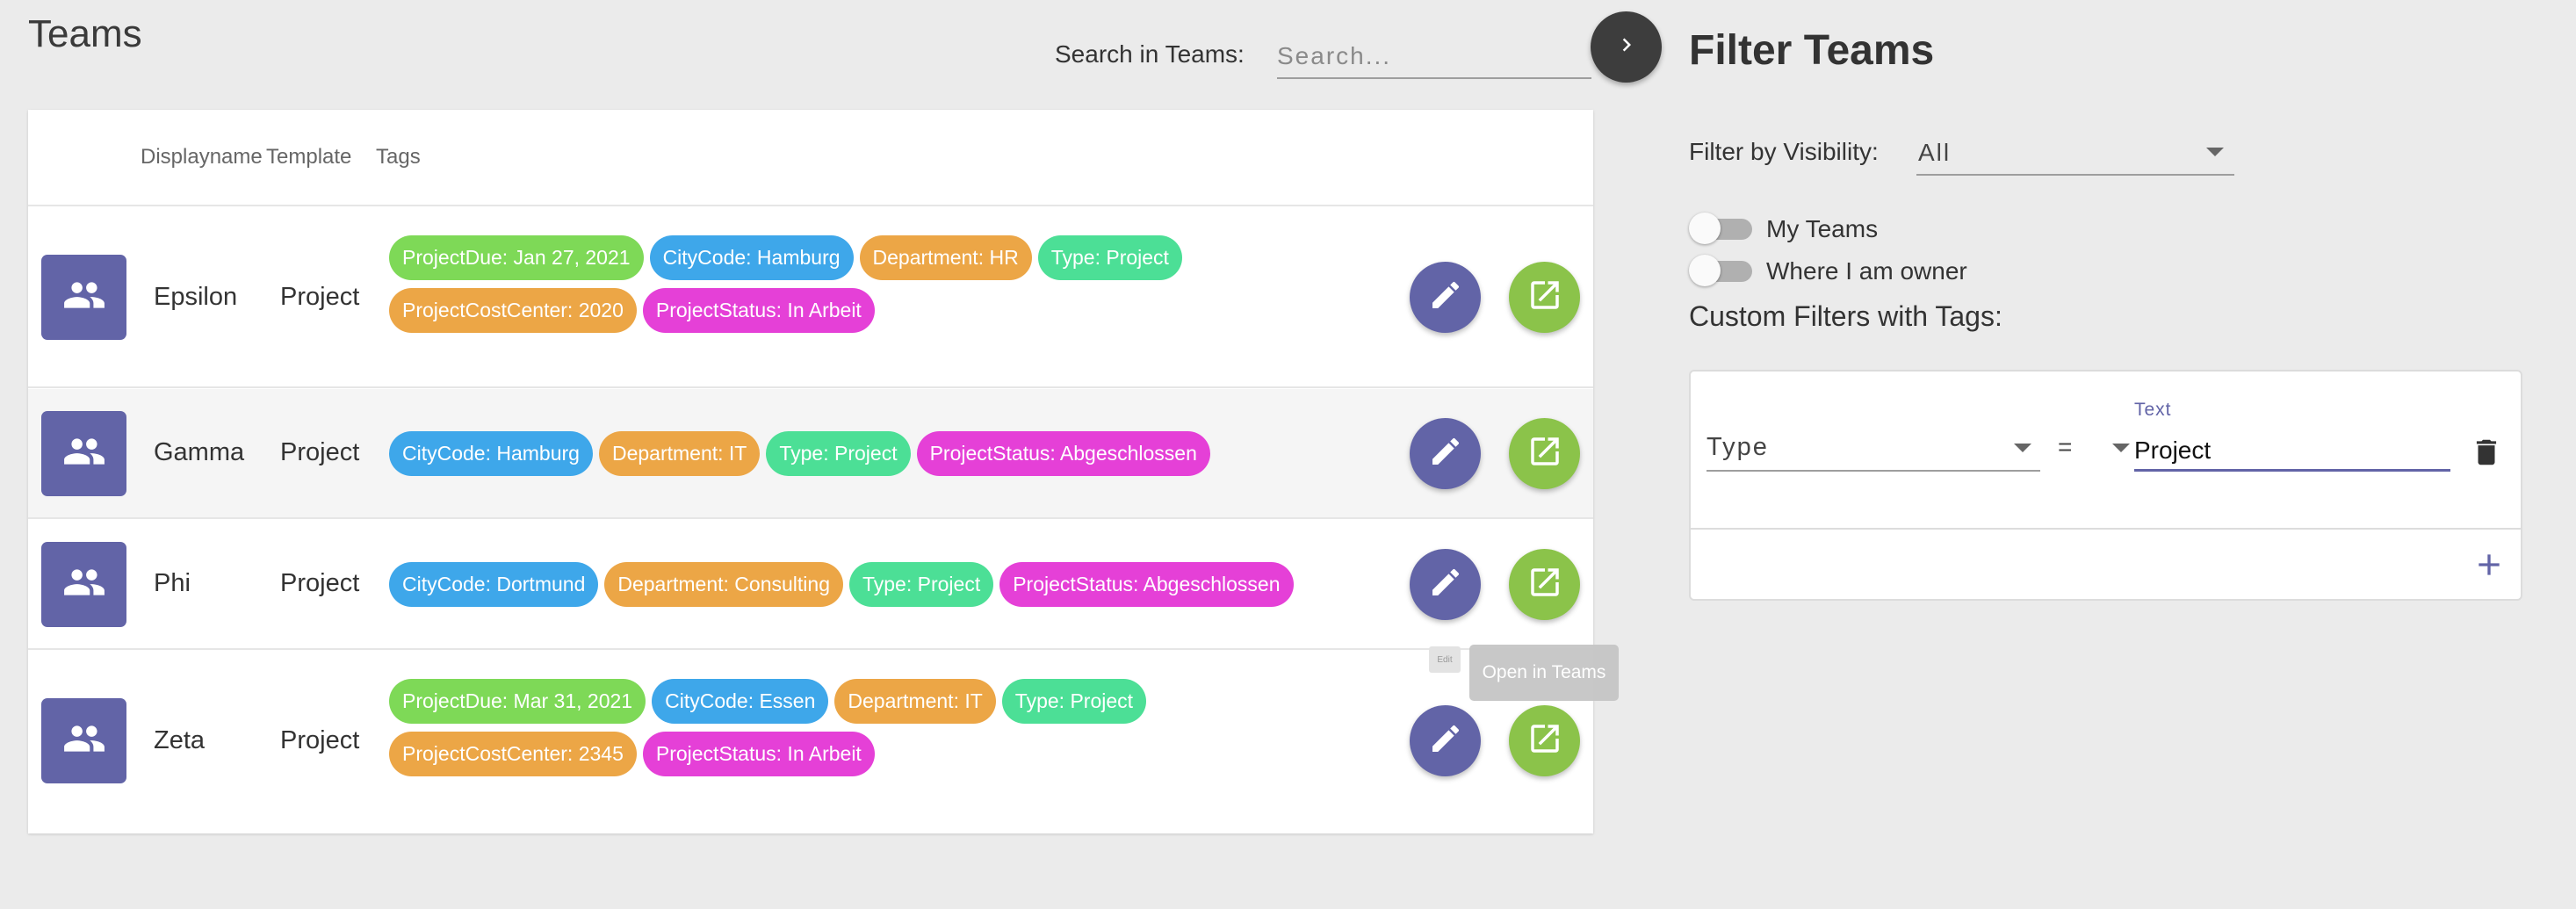 The image size is (2576, 909). Describe the element at coordinates (2106, 529) in the screenshot. I see `filter-divider` at that location.